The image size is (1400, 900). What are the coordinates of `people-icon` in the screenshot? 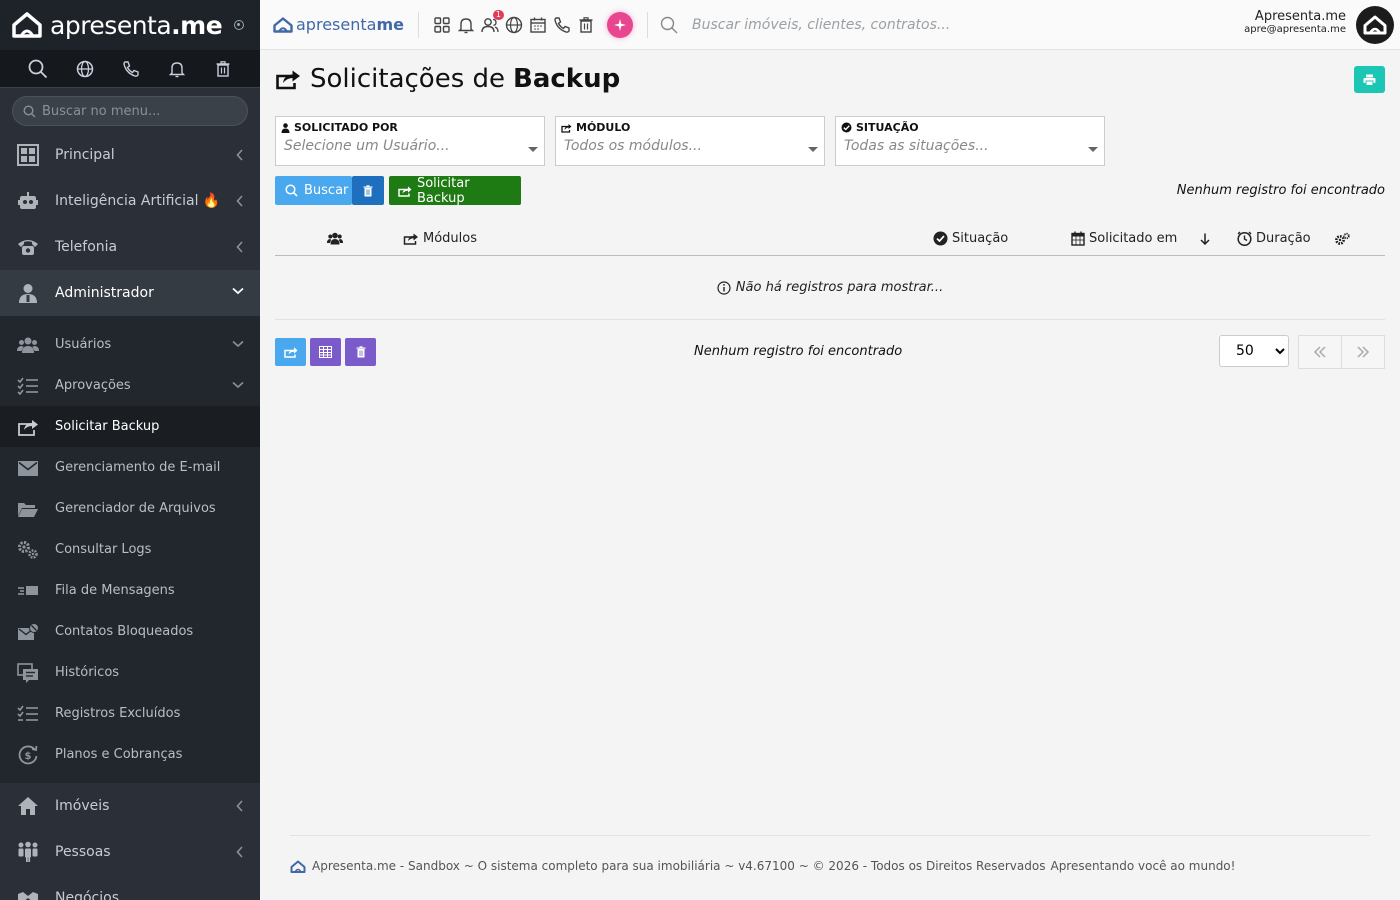 It's located at (28, 852).